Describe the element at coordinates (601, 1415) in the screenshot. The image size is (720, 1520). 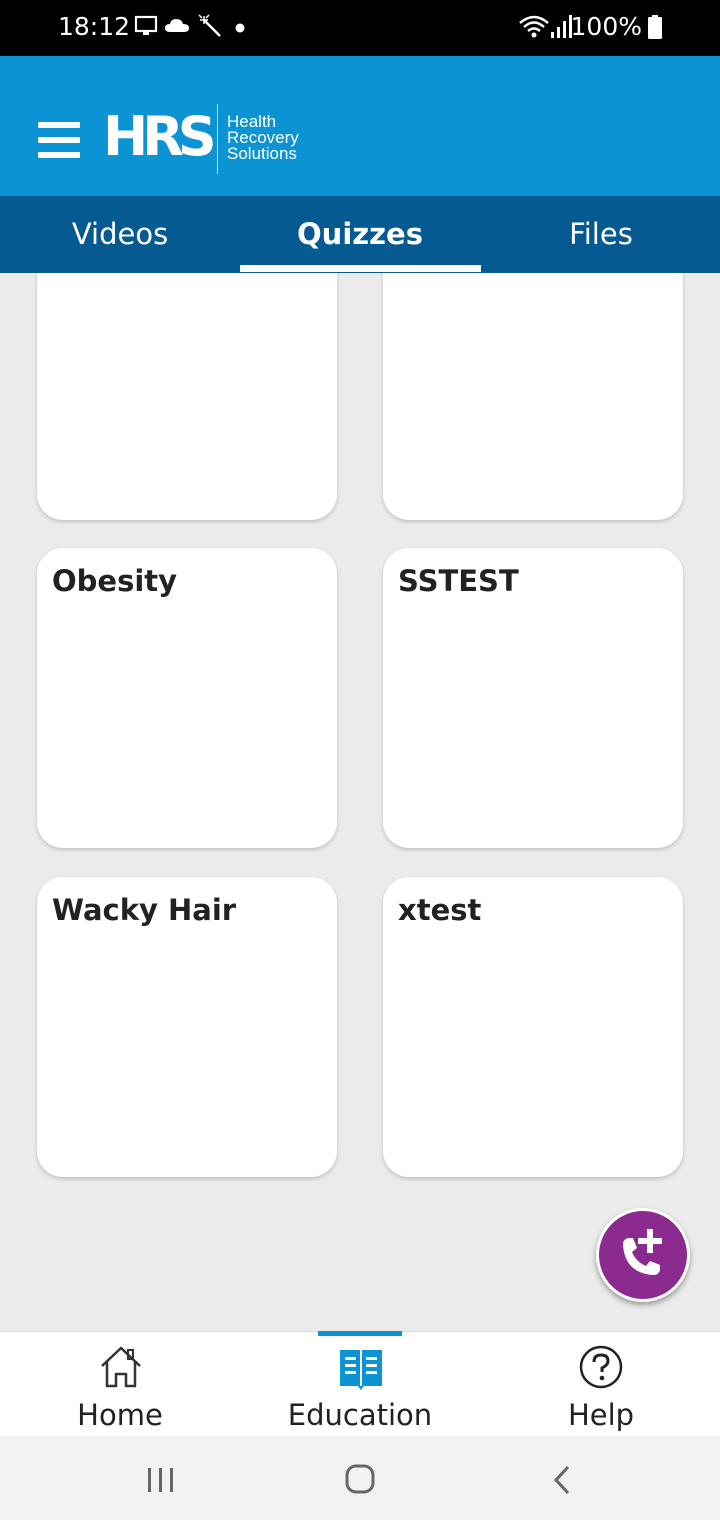
I see `nav-help-label: Help` at that location.